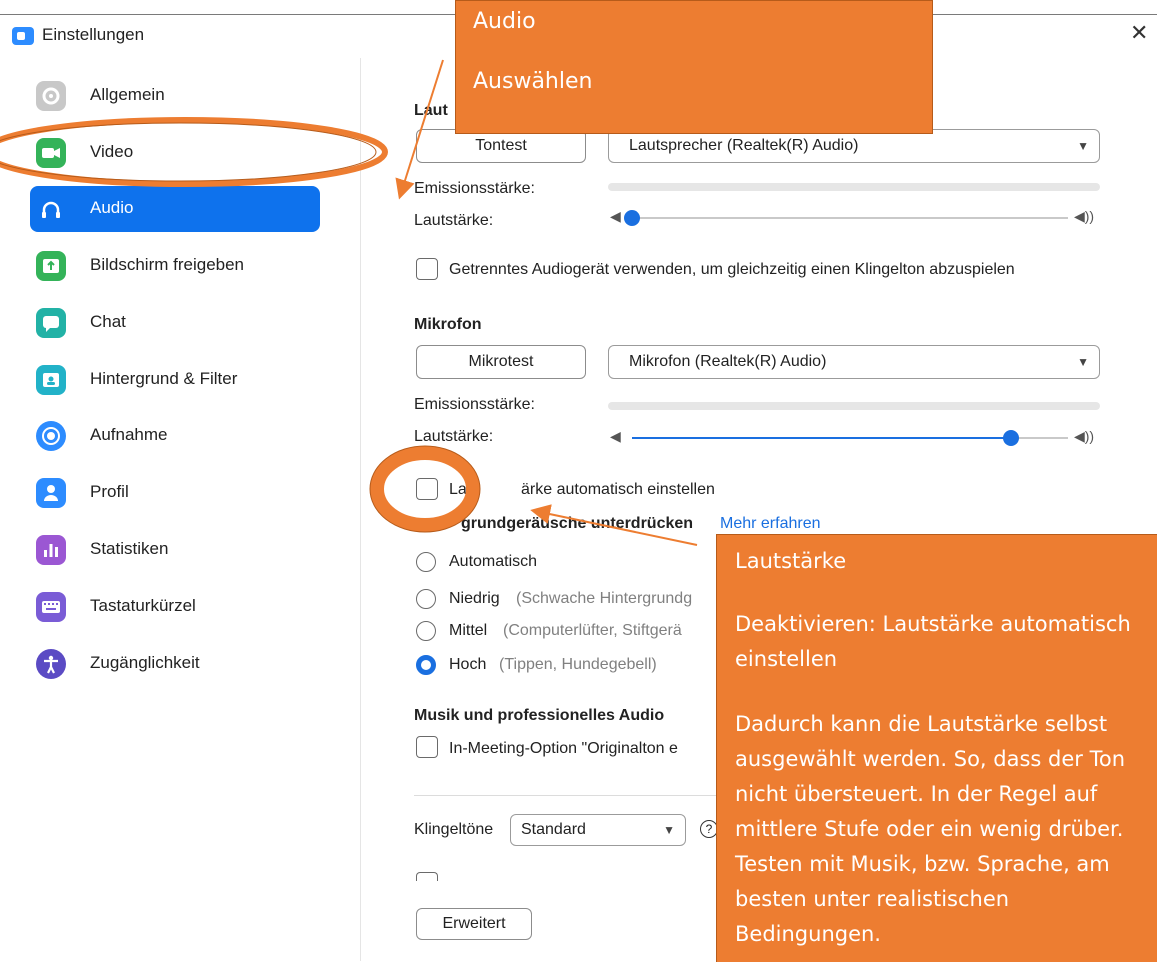 The image size is (1157, 962). What do you see at coordinates (614, 525) in the screenshot?
I see `arrow-to-checkbox` at bounding box center [614, 525].